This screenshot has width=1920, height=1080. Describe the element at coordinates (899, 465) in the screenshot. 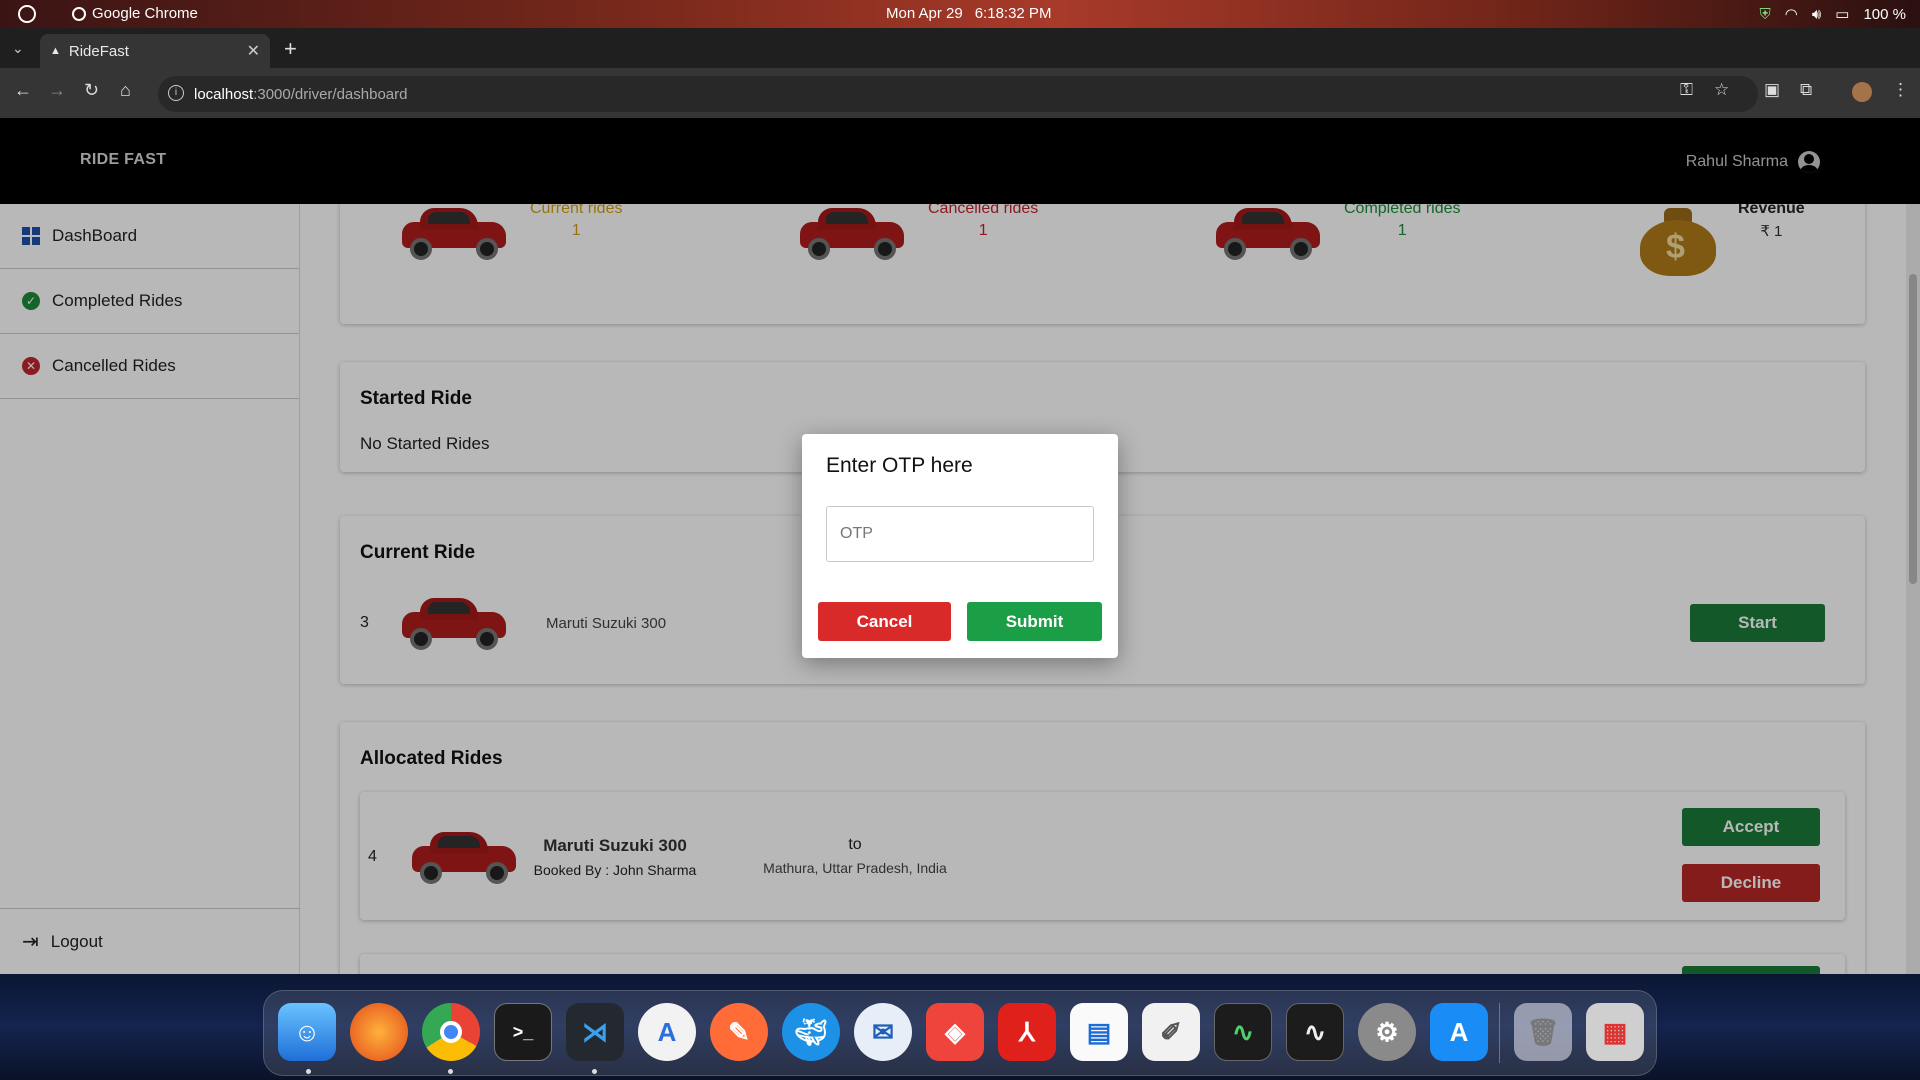

I see `dialog-title: Enter OTP here` at that location.